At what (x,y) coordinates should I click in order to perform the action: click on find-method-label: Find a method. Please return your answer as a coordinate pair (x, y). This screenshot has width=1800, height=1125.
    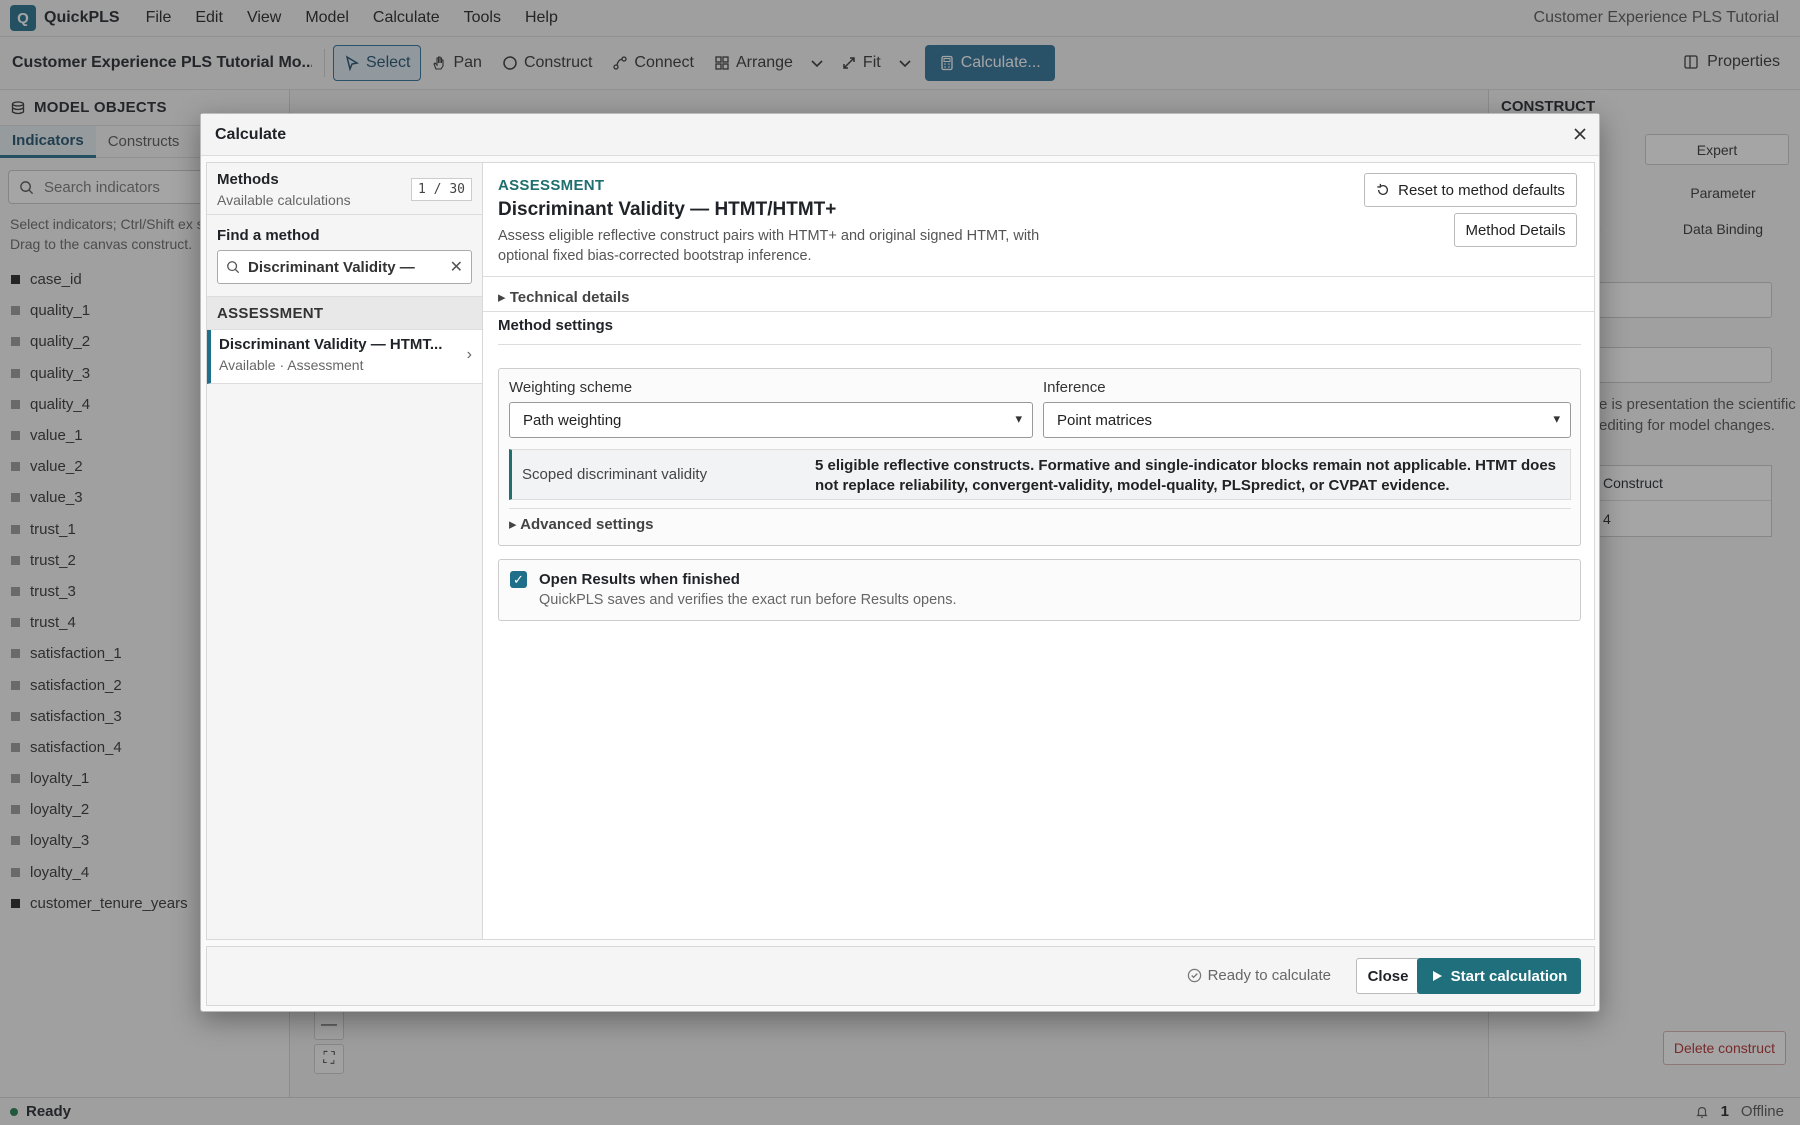
    Looking at the image, I should click on (268, 235).